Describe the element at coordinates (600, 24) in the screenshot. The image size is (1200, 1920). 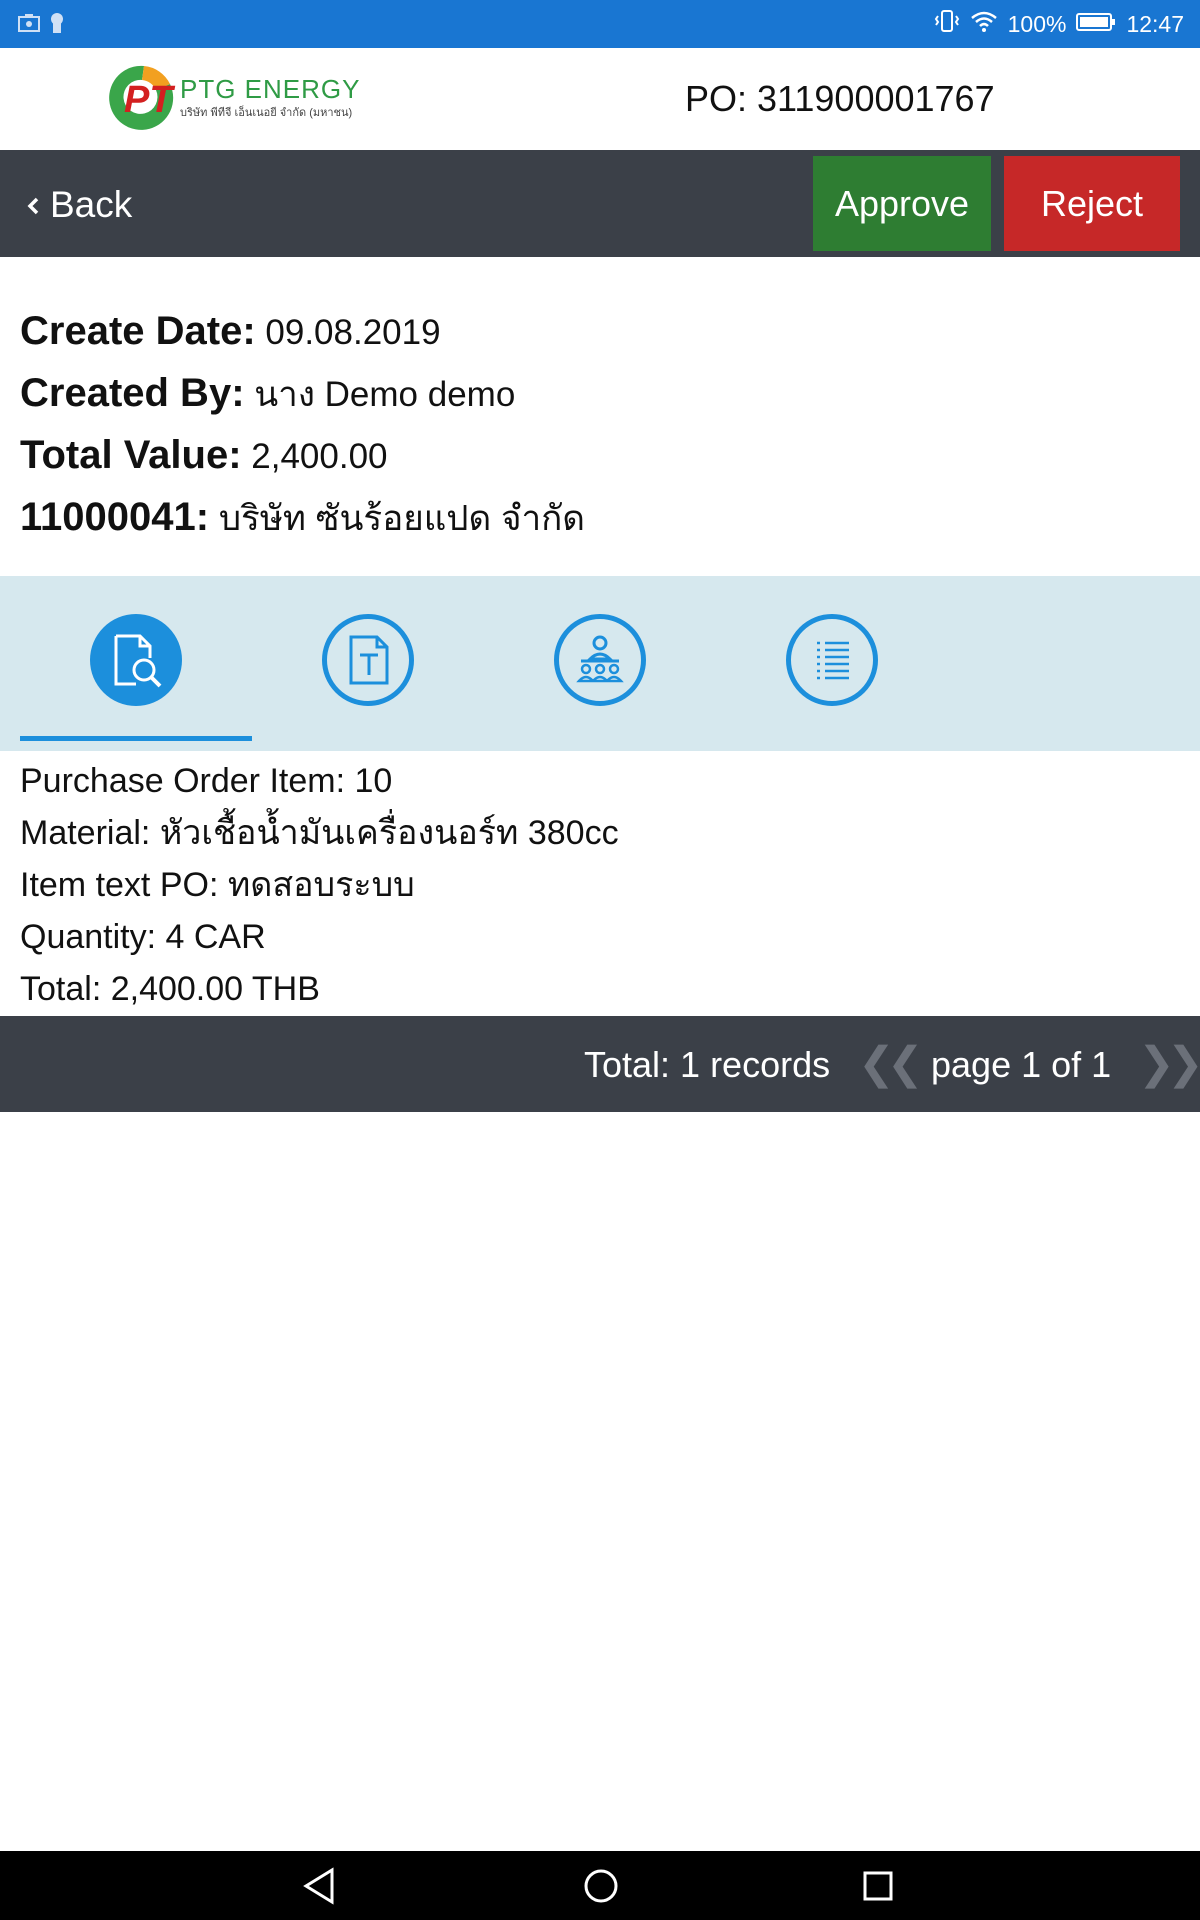
I see `status-bar: 100% 12:47` at that location.